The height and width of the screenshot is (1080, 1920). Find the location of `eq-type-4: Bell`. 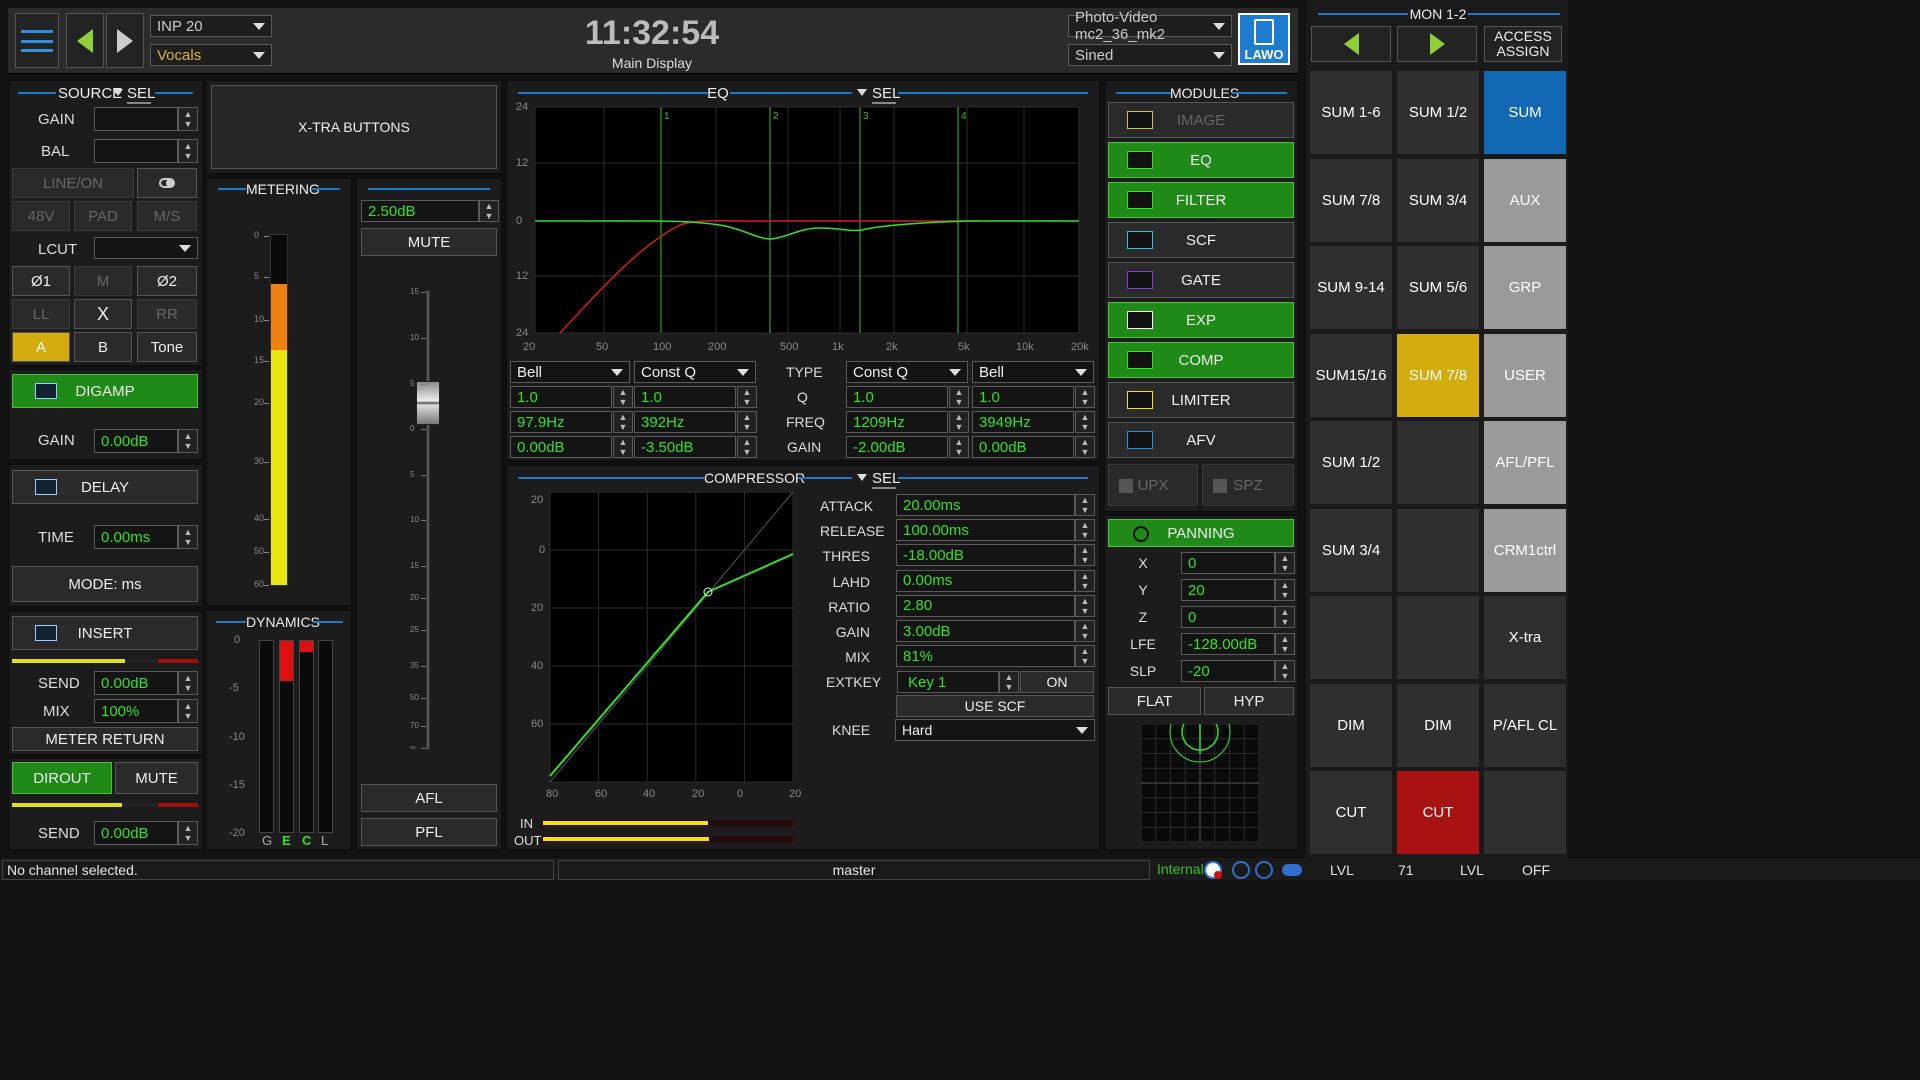

eq-type-4: Bell is located at coordinates (1033, 372).